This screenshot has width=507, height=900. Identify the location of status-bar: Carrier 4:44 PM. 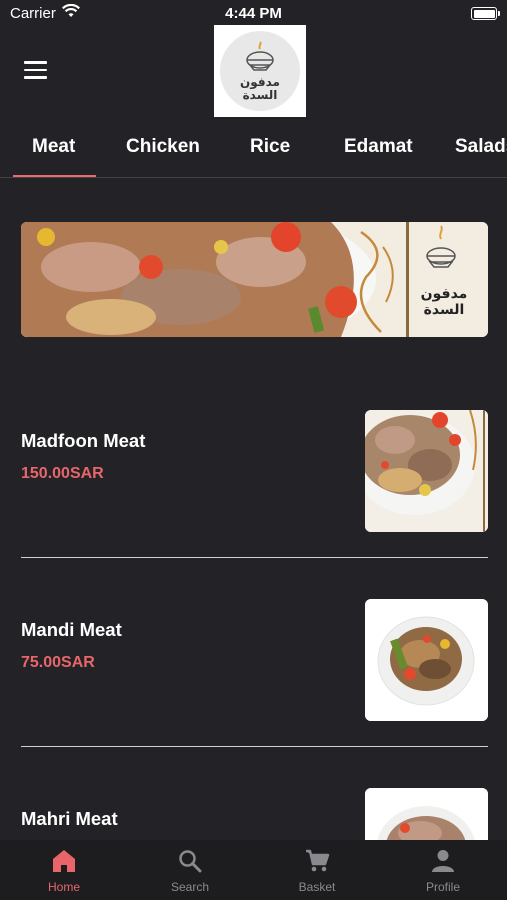
(253, 14).